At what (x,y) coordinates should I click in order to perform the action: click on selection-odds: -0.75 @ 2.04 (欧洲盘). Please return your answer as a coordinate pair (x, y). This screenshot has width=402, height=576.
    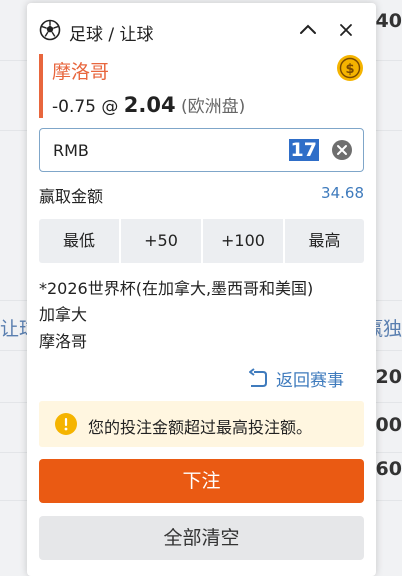
    Looking at the image, I should click on (148, 104).